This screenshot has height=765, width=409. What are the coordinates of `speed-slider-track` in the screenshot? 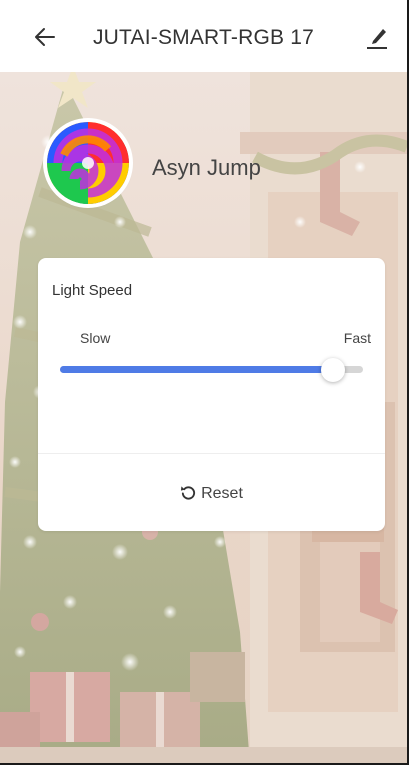 It's located at (211, 369).